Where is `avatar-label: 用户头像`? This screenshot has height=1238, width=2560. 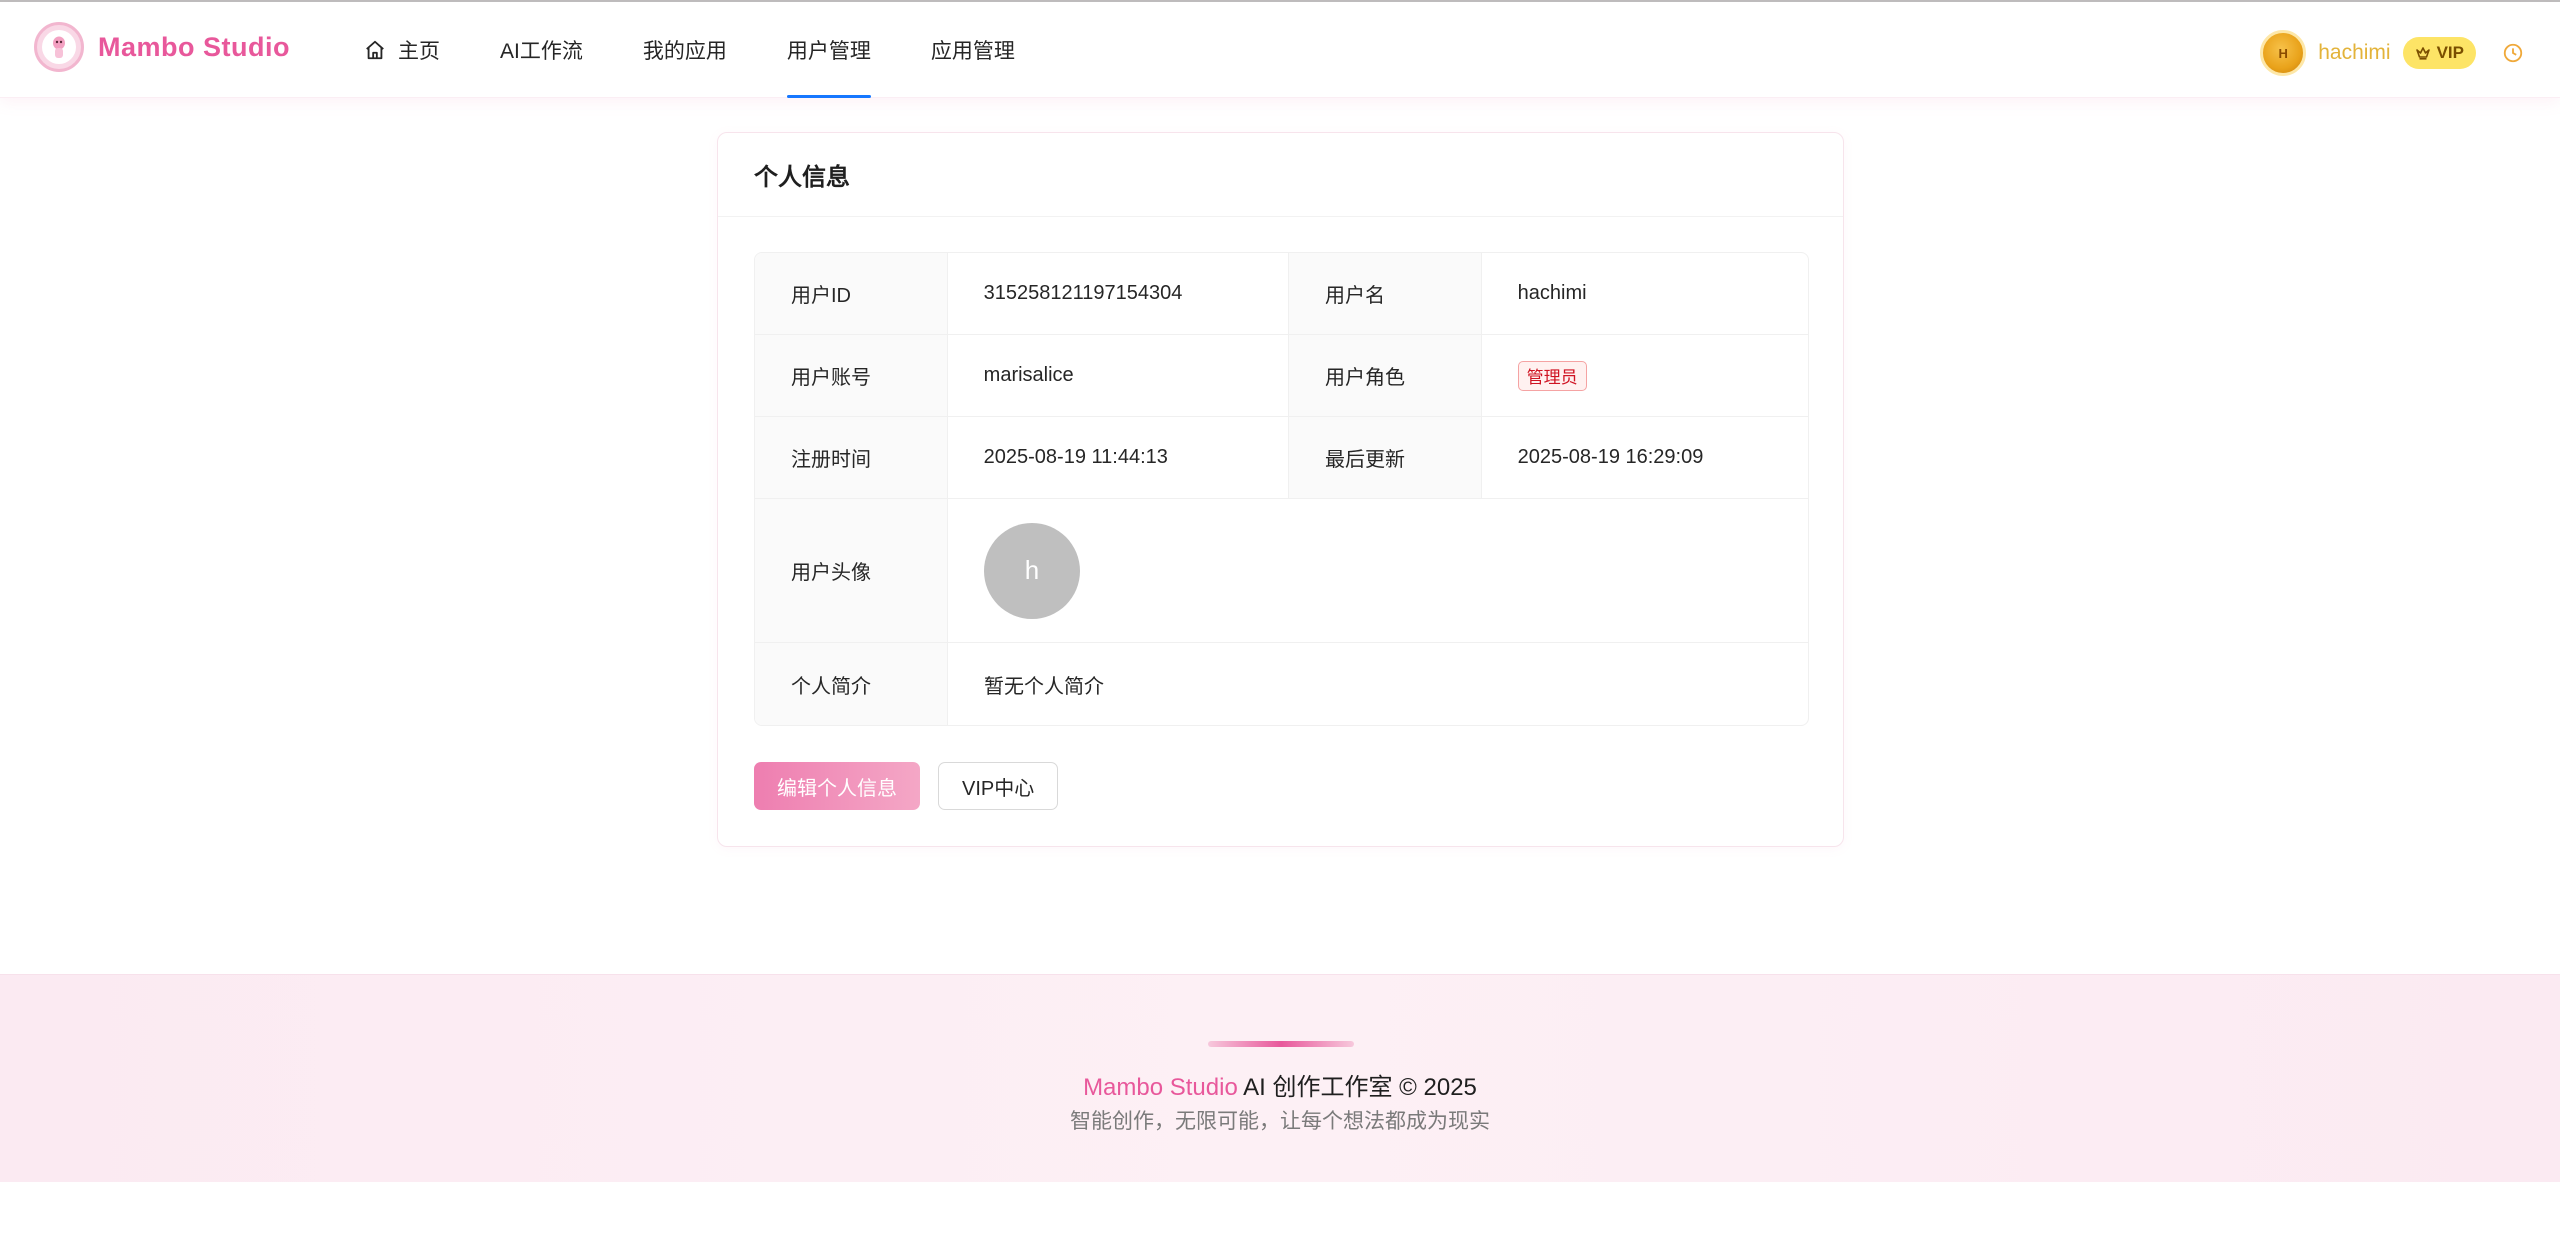
avatar-label: 用户头像 is located at coordinates (851, 570).